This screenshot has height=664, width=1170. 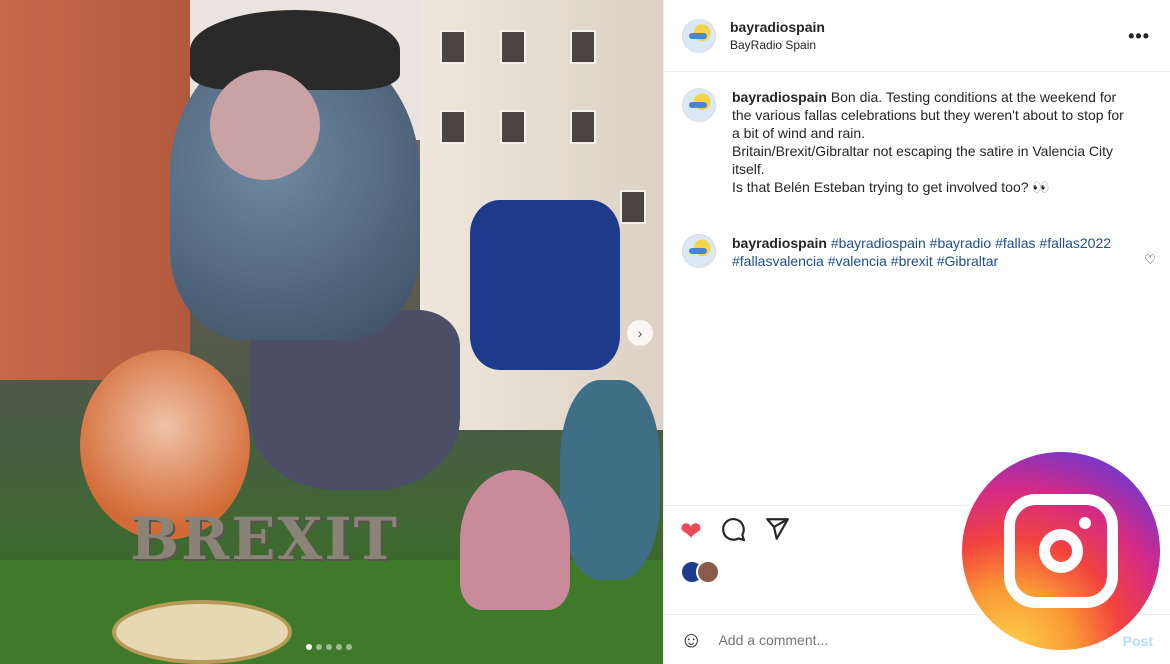 What do you see at coordinates (699, 35) in the screenshot?
I see `profile-avatar` at bounding box center [699, 35].